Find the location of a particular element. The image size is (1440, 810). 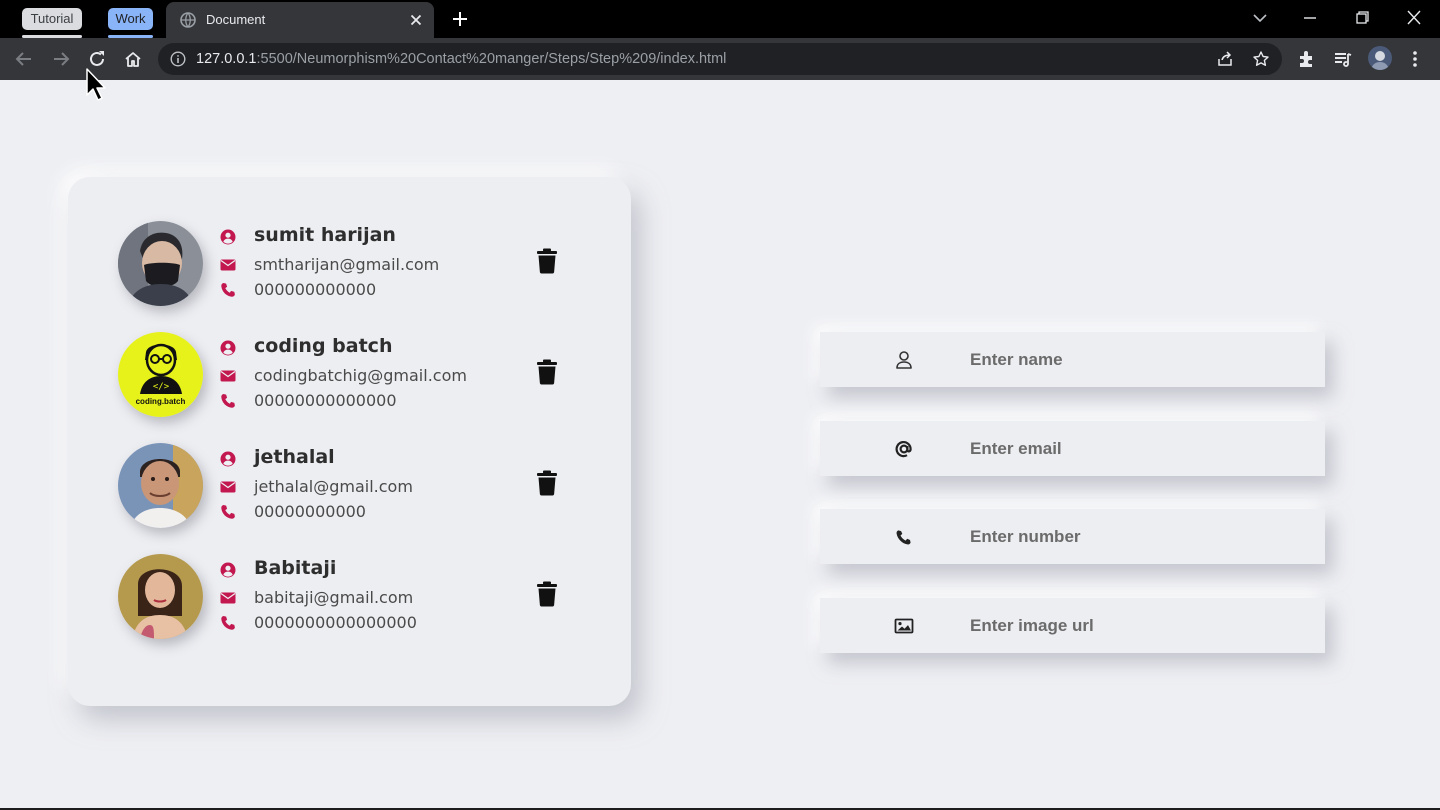

url-host: 127.0.0.1 is located at coordinates (226, 59).